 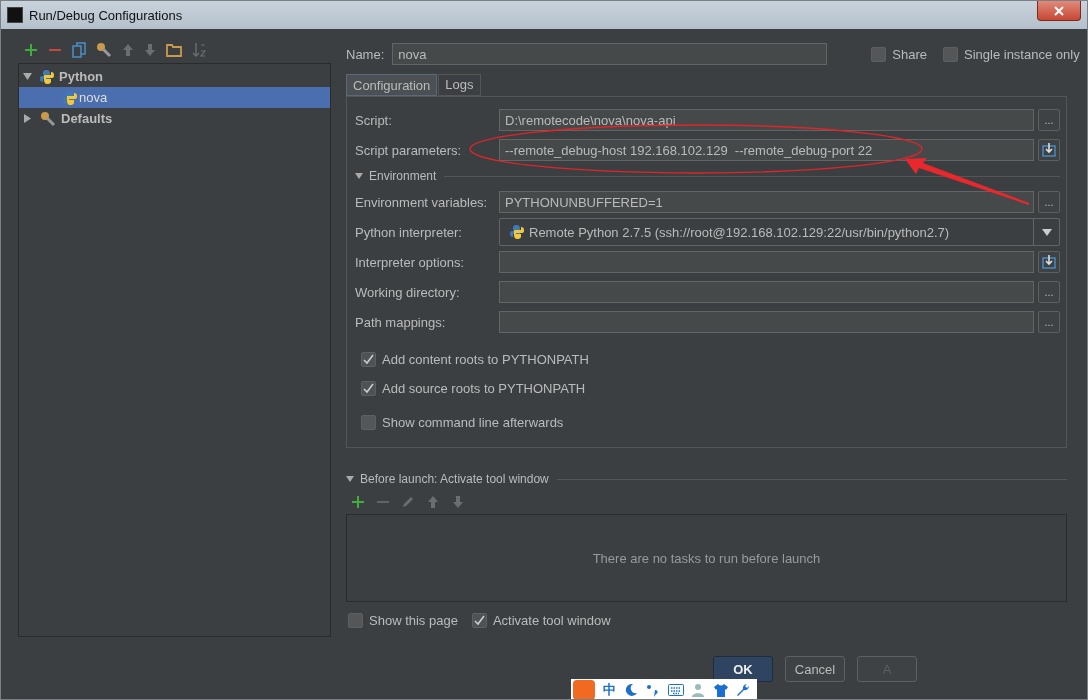 What do you see at coordinates (706, 558) in the screenshot?
I see `empty-message: There are no tasks to run before launch` at bounding box center [706, 558].